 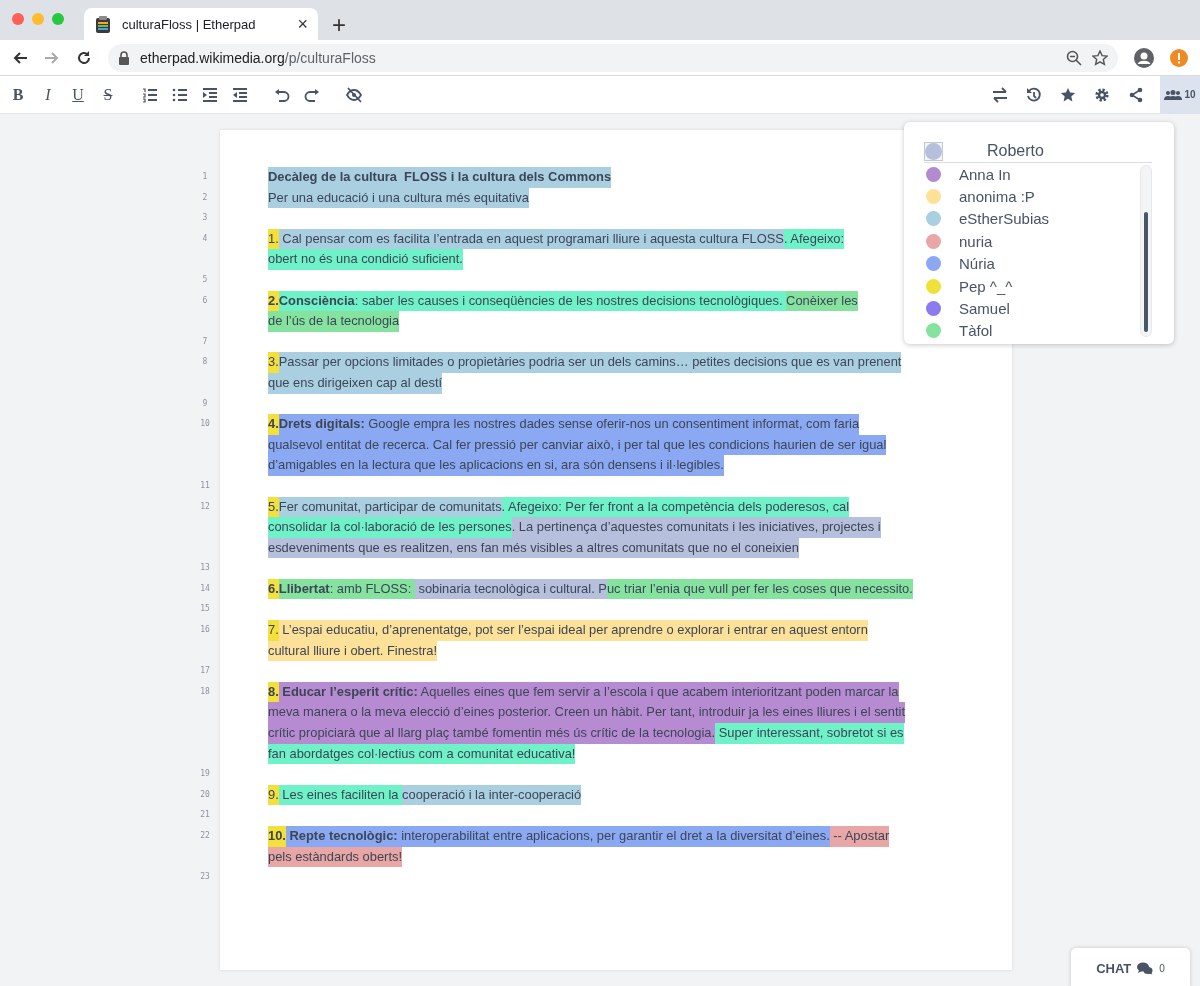 I want to click on line-number: 1, so click(x=205, y=177).